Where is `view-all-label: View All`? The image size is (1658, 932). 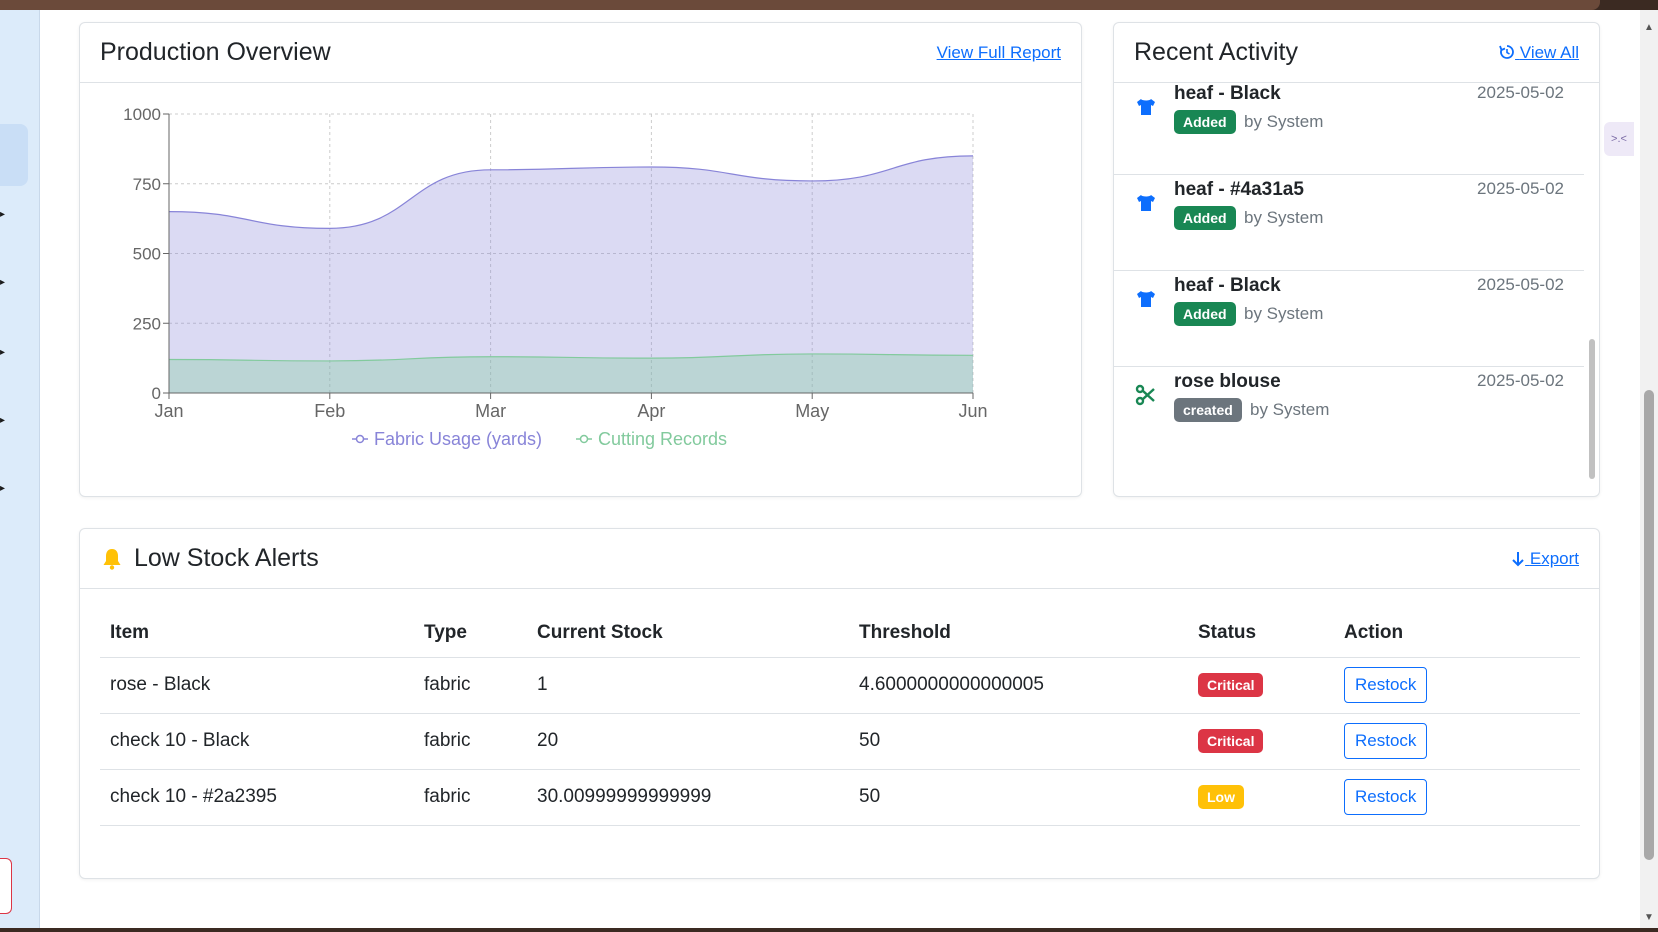 view-all-label: View All is located at coordinates (1549, 52).